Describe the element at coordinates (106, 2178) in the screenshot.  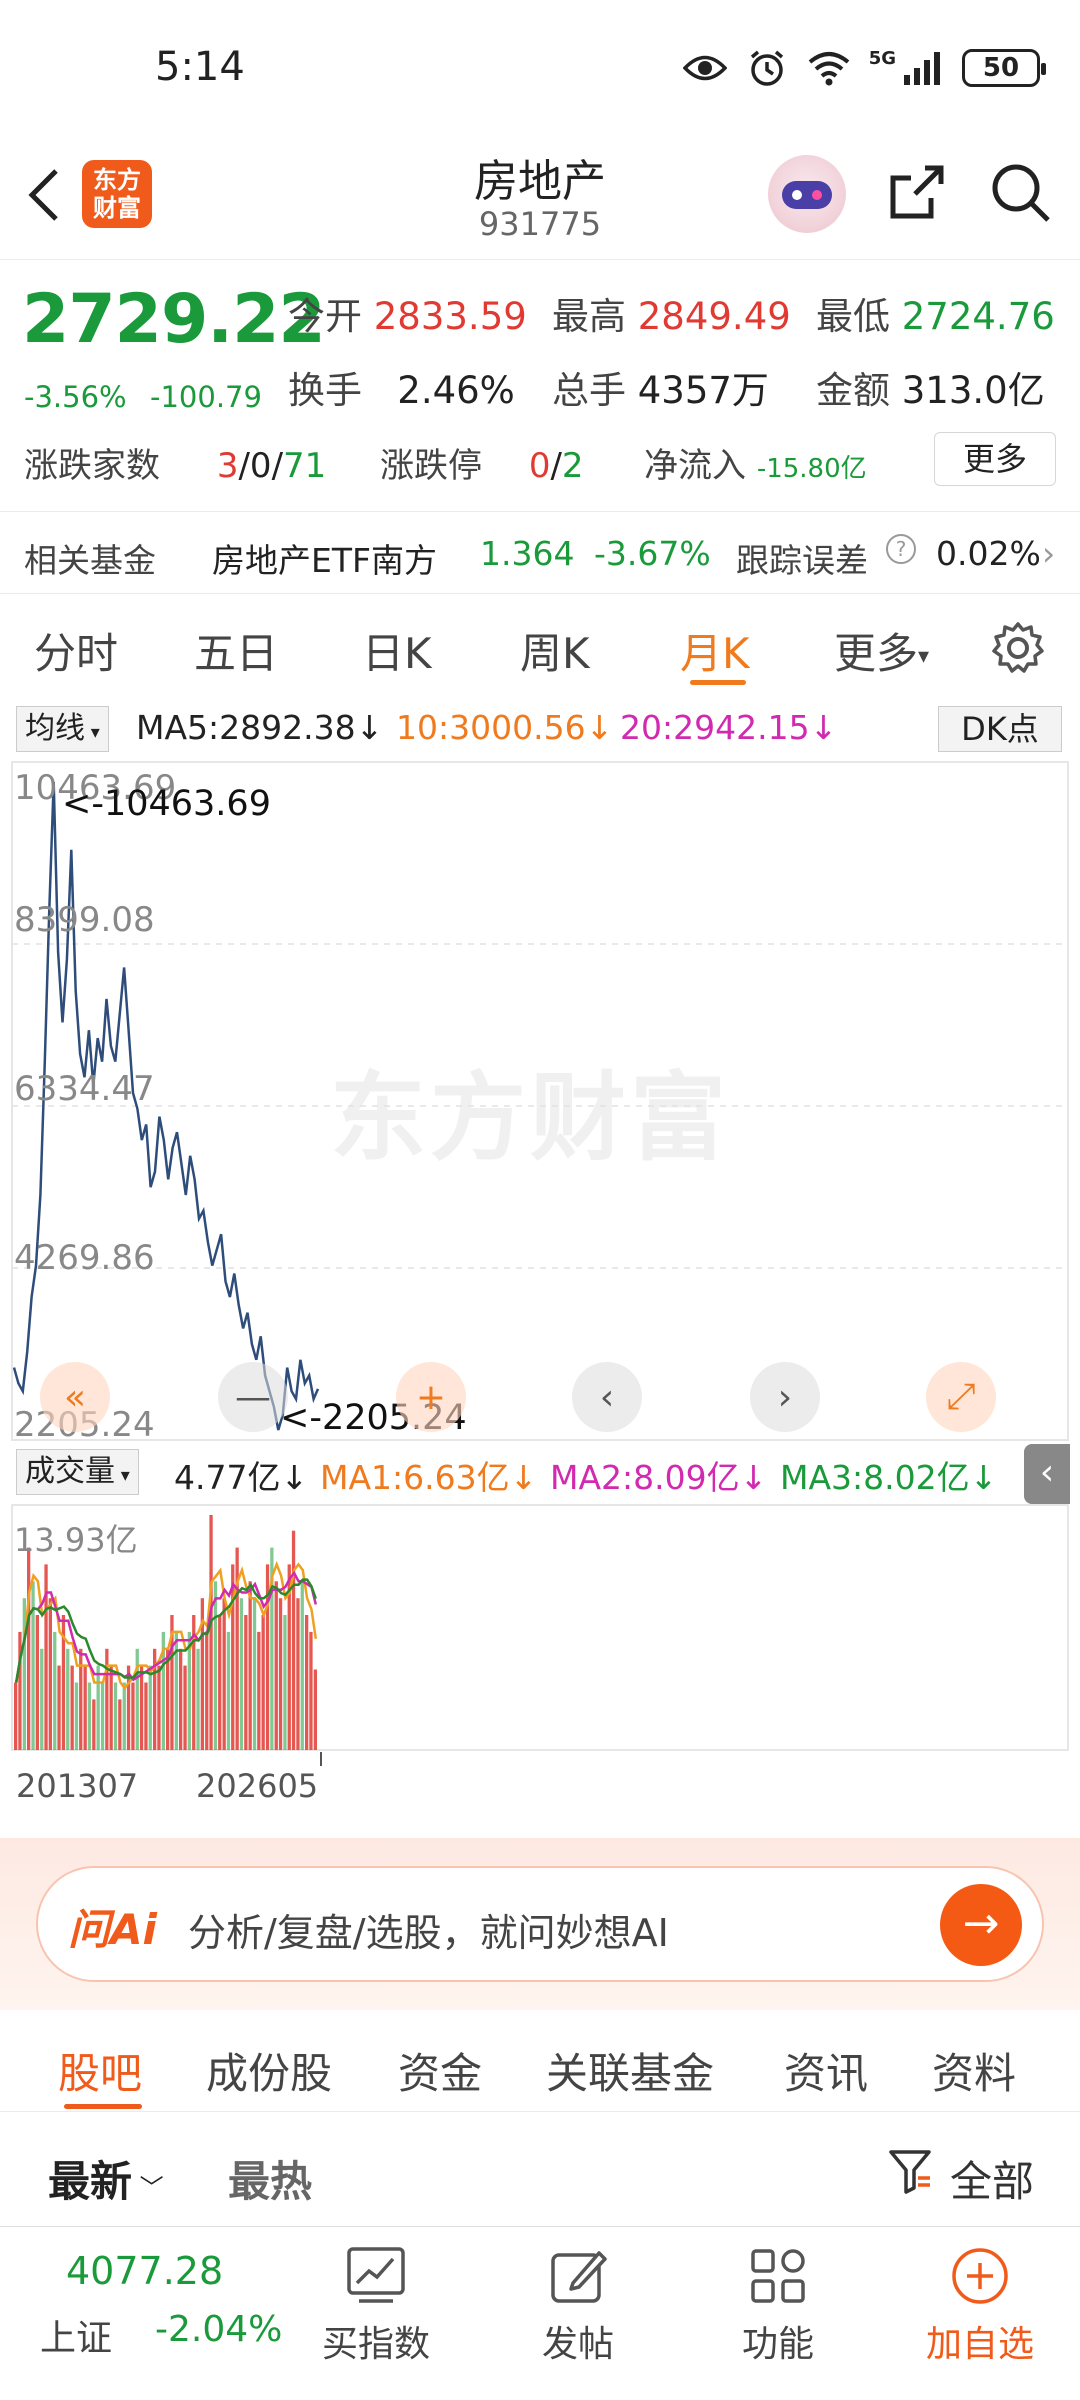
I see `filter-latest: 最新 ﹀` at that location.